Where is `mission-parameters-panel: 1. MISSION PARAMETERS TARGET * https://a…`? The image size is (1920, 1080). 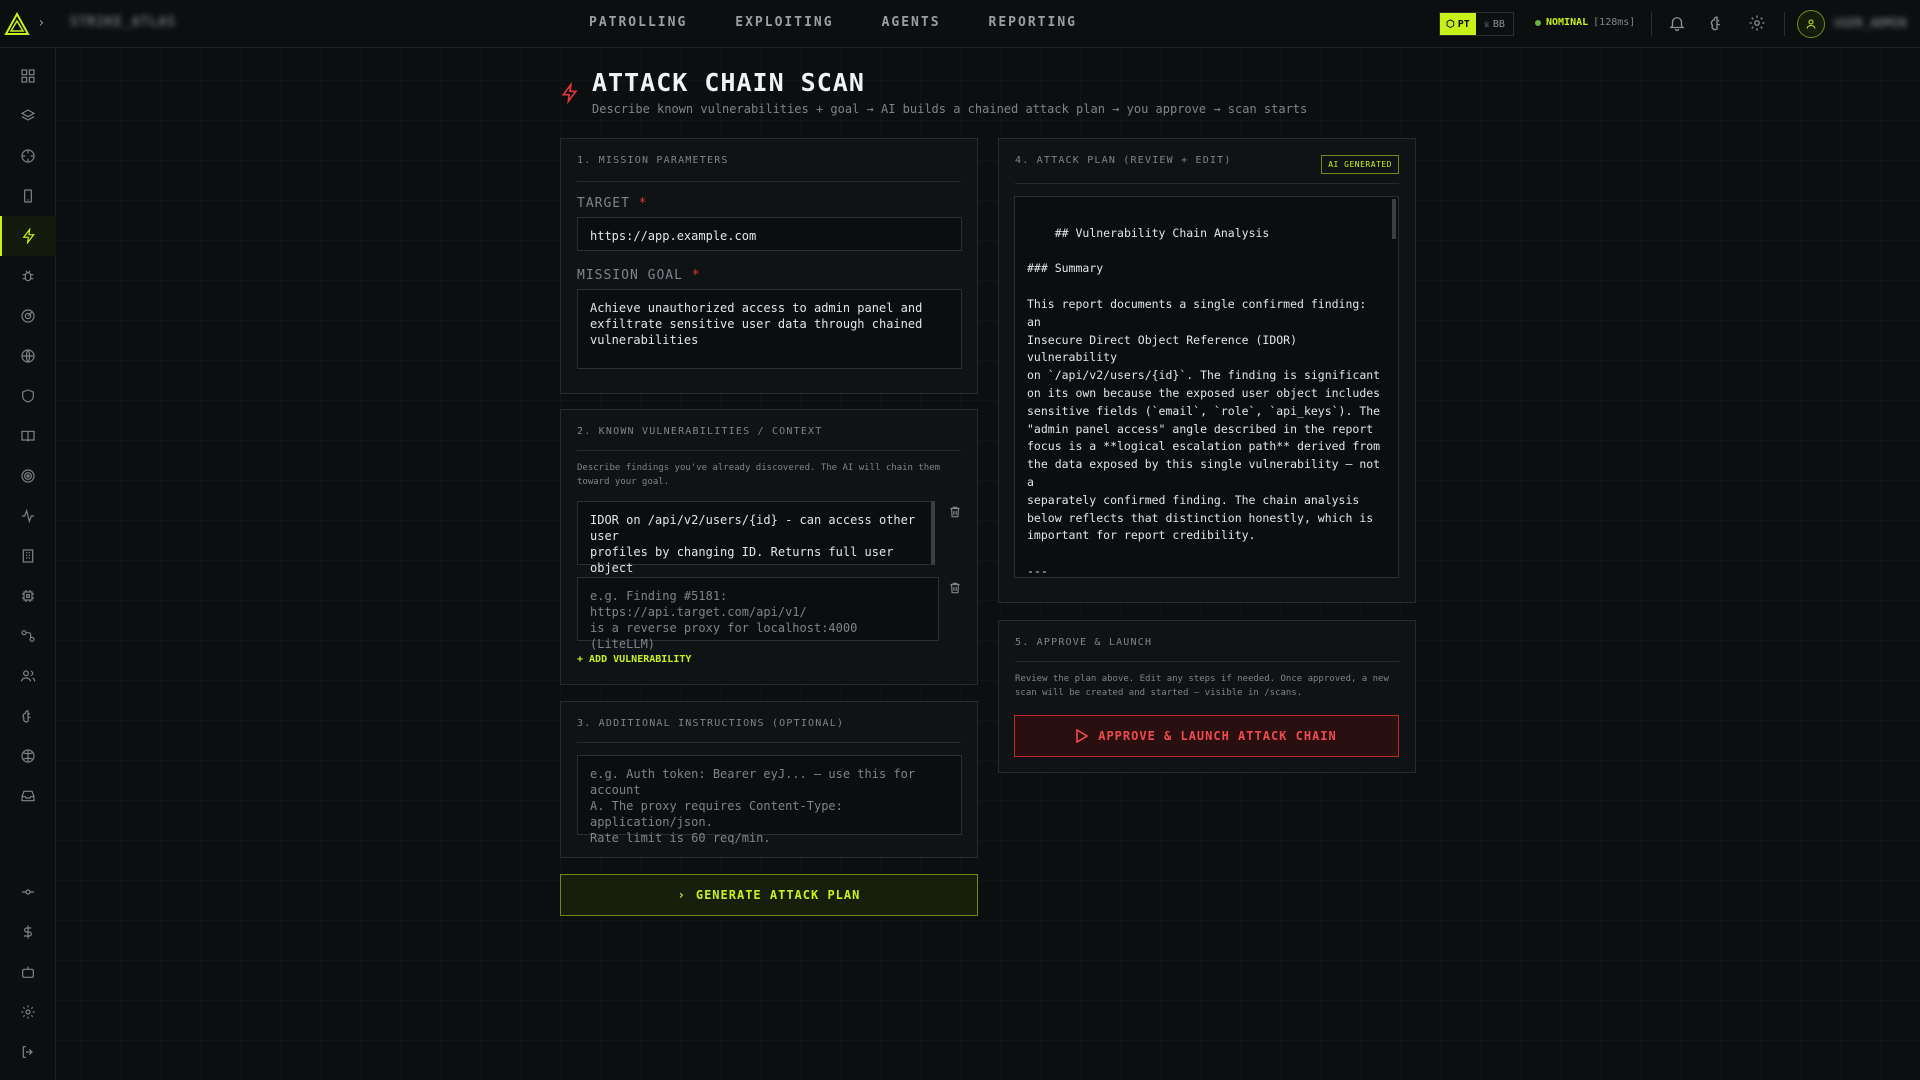
mission-parameters-panel: 1. MISSION PARAMETERS TARGET * https://a… is located at coordinates (769, 266).